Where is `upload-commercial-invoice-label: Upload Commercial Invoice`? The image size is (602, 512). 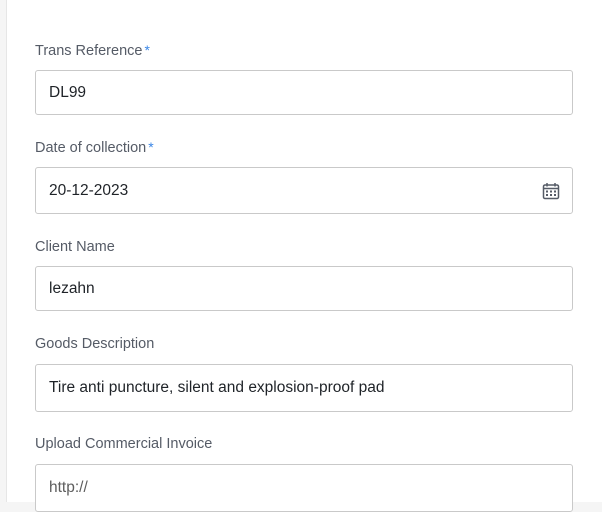 upload-commercial-invoice-label: Upload Commercial Invoice is located at coordinates (123, 444).